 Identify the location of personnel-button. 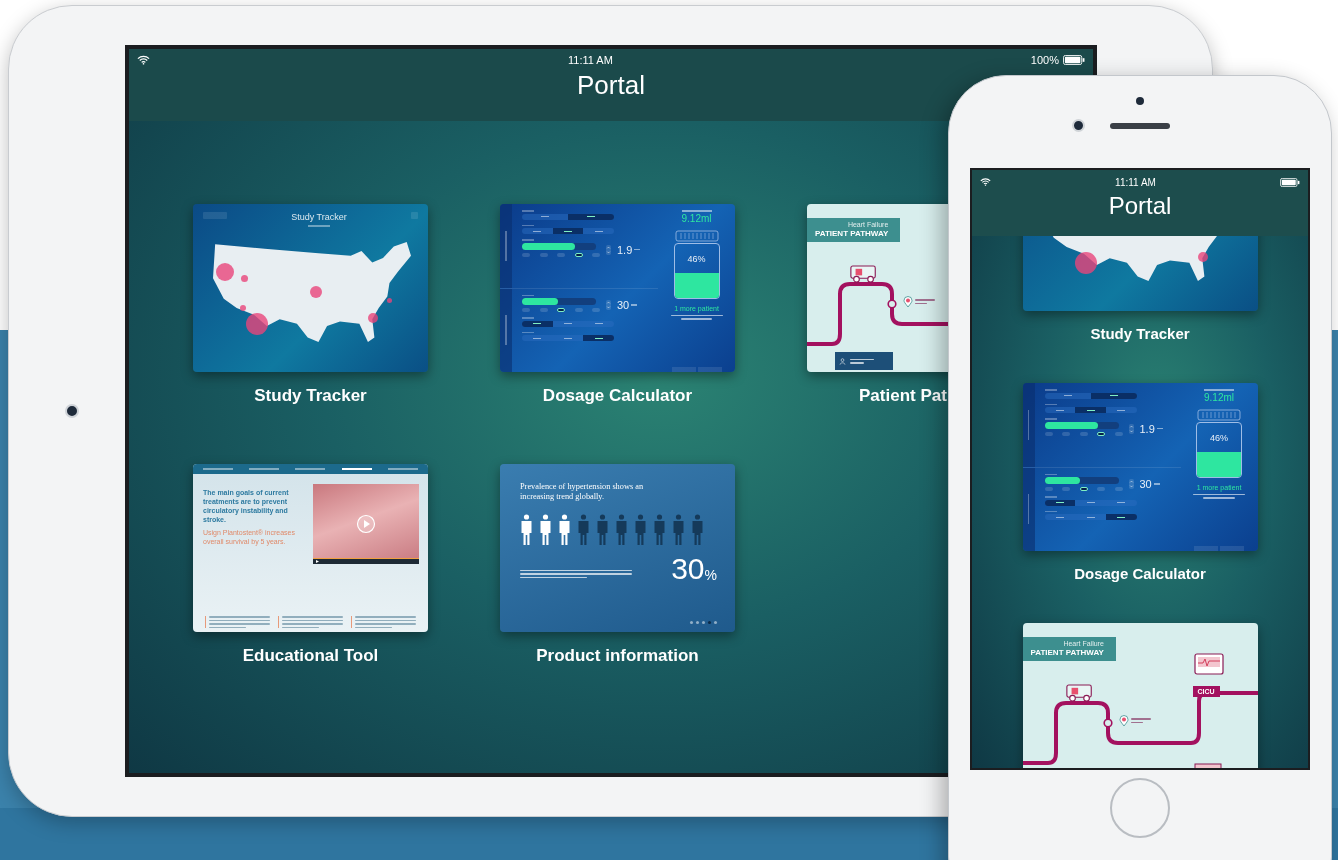
(864, 361).